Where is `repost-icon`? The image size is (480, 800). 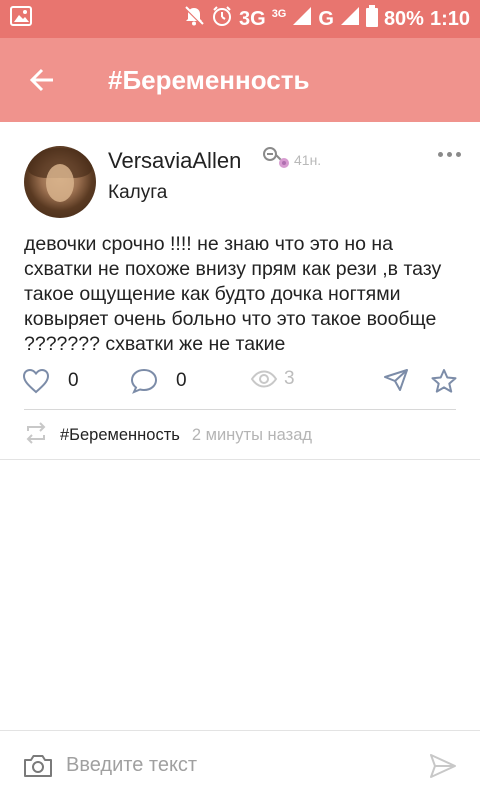
repost-icon is located at coordinates (36, 435).